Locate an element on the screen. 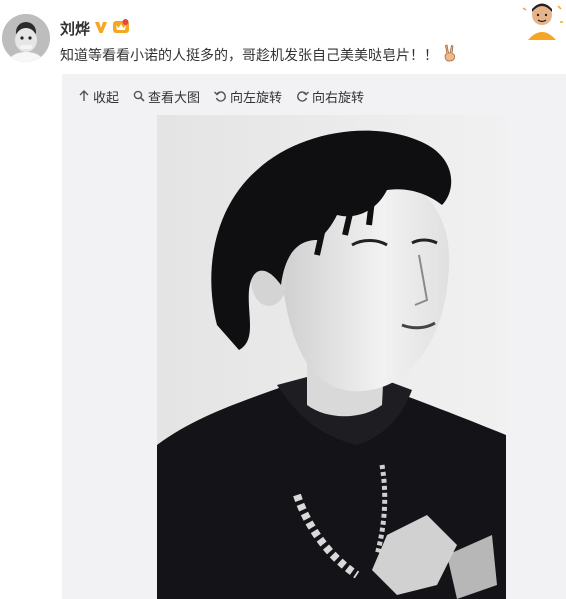  magnifier-icon is located at coordinates (139, 96).